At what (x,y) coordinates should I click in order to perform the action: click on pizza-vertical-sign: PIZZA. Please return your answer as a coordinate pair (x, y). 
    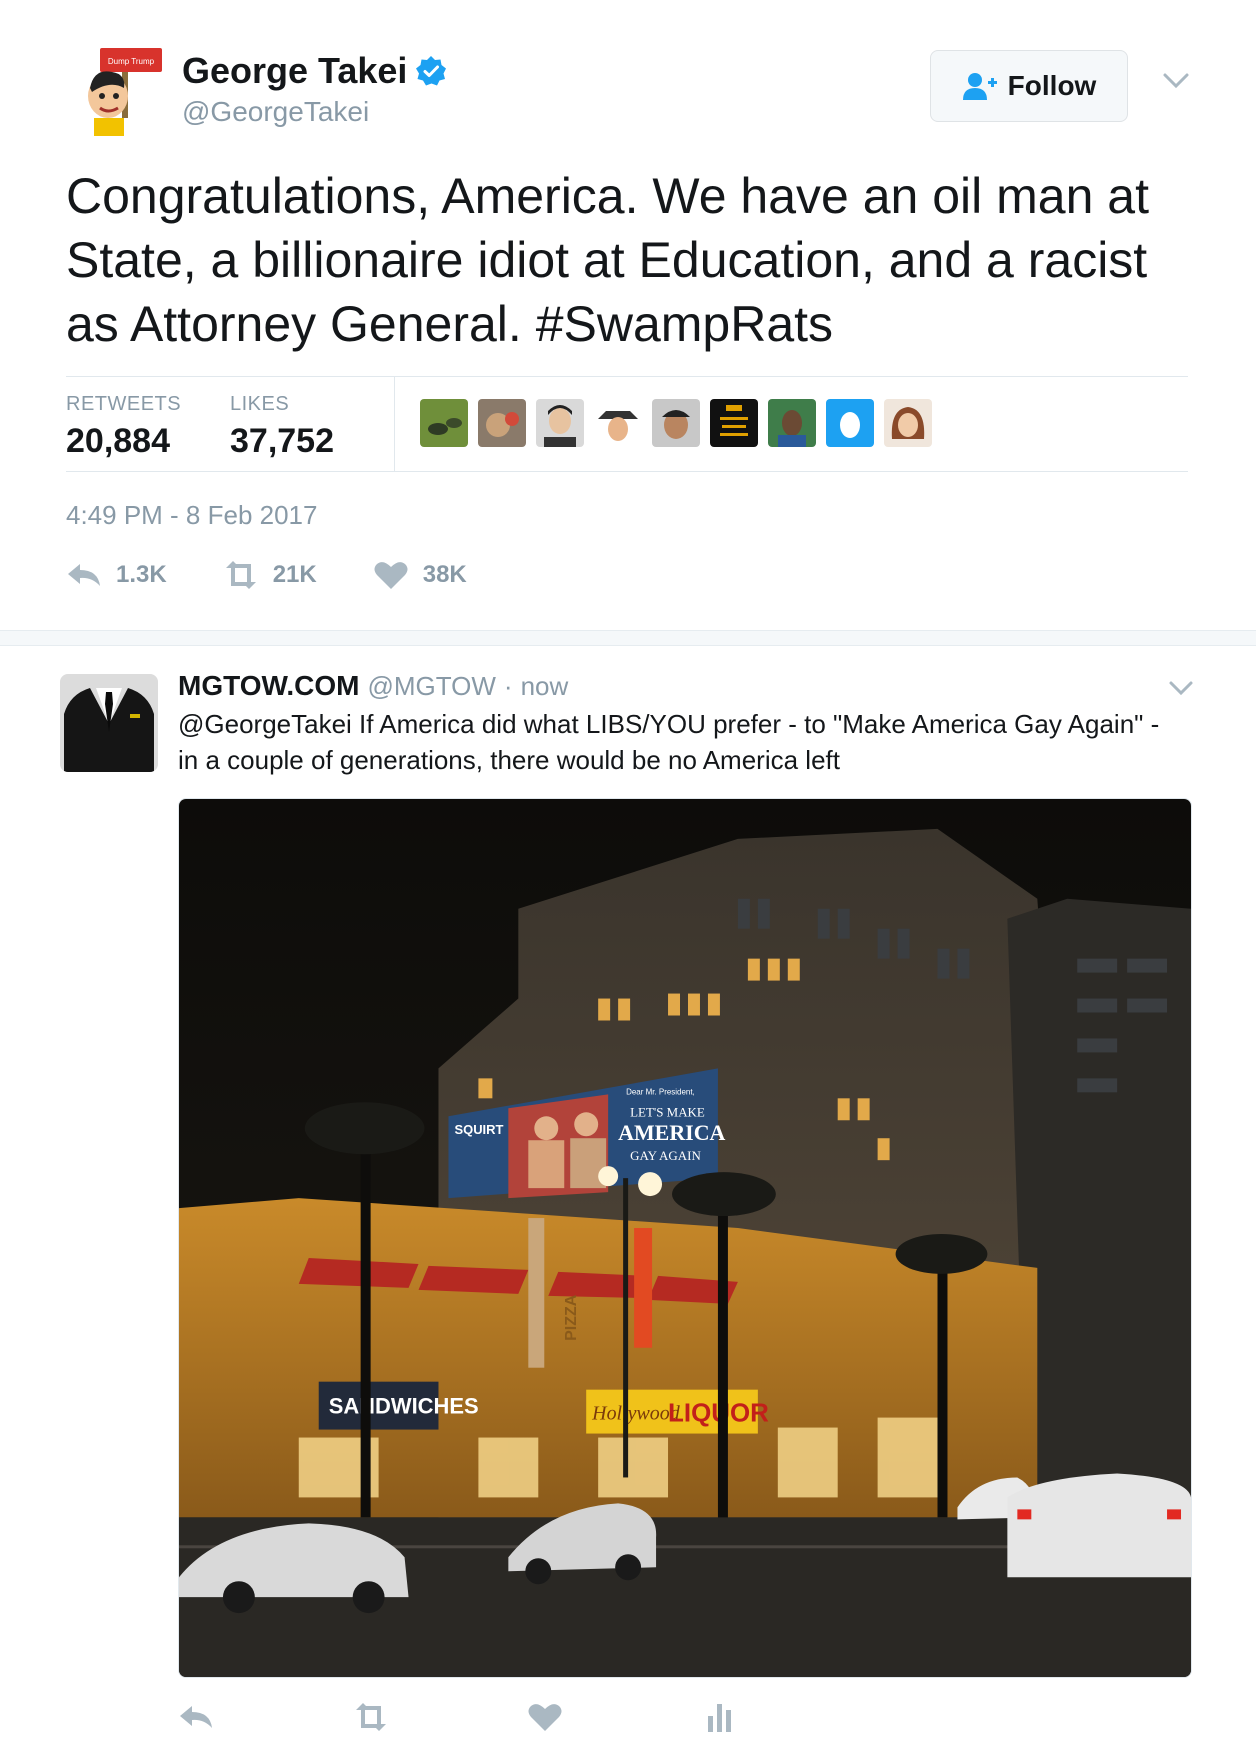
    Looking at the image, I should click on (571, 1317).